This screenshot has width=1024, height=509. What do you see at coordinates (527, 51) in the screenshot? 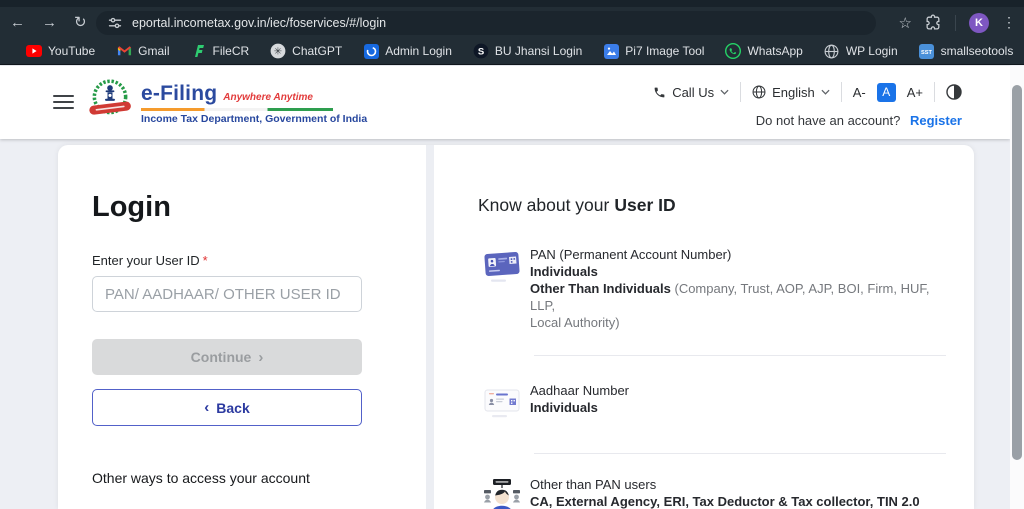
I see `bookmark-bu-jhansi: S BU Jhansi Login` at bounding box center [527, 51].